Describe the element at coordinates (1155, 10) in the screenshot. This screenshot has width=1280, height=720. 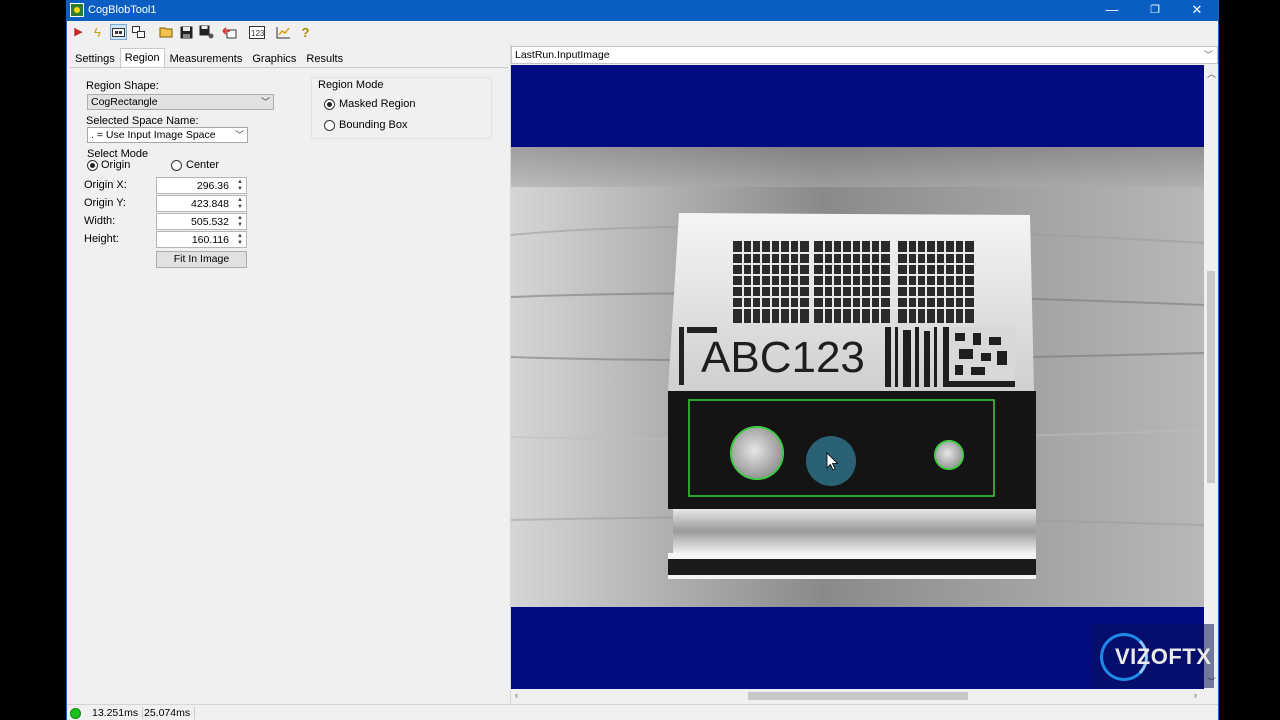
I see `restore-button: ❐` at that location.